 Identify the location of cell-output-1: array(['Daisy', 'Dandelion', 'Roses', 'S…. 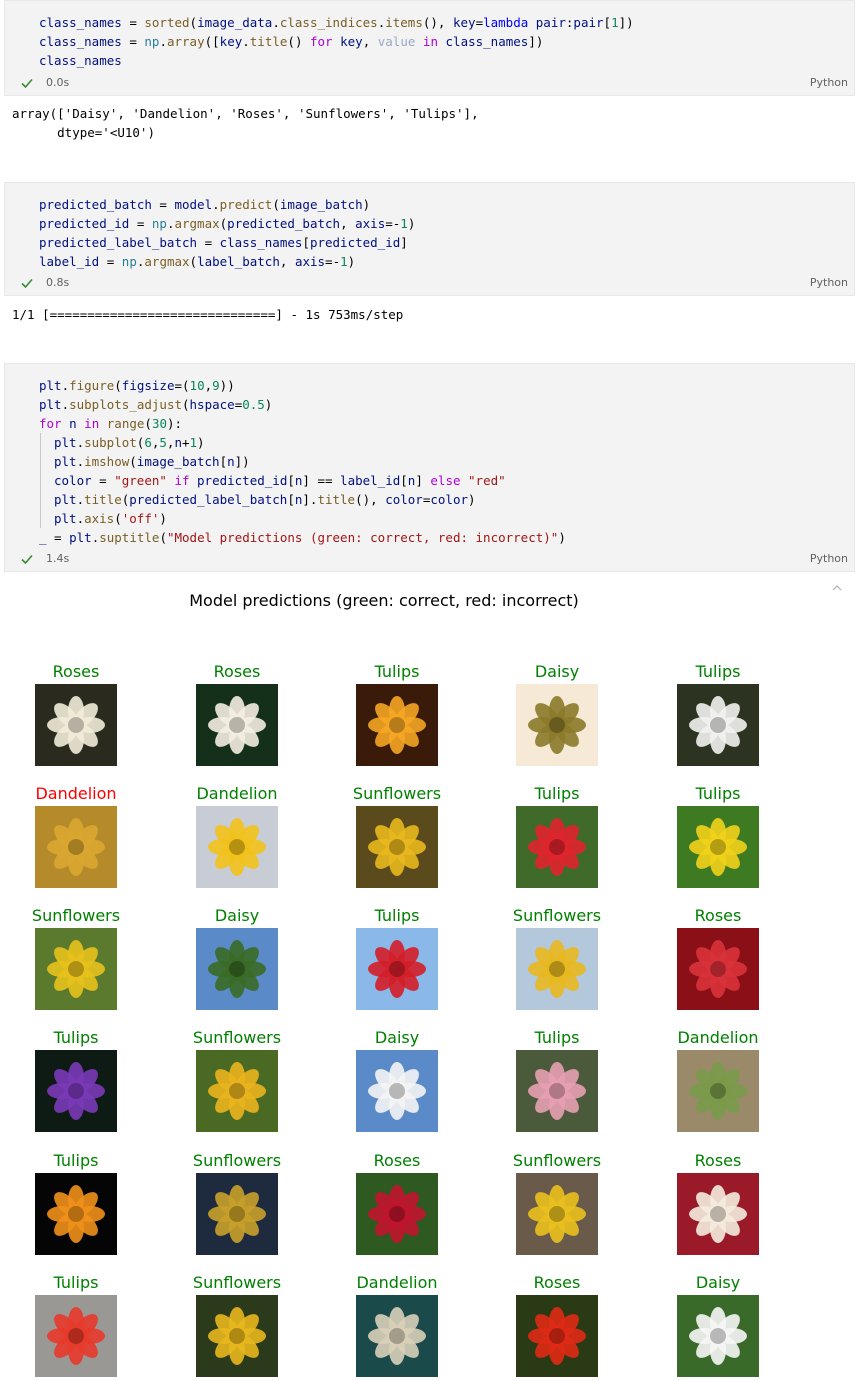
(245, 123).